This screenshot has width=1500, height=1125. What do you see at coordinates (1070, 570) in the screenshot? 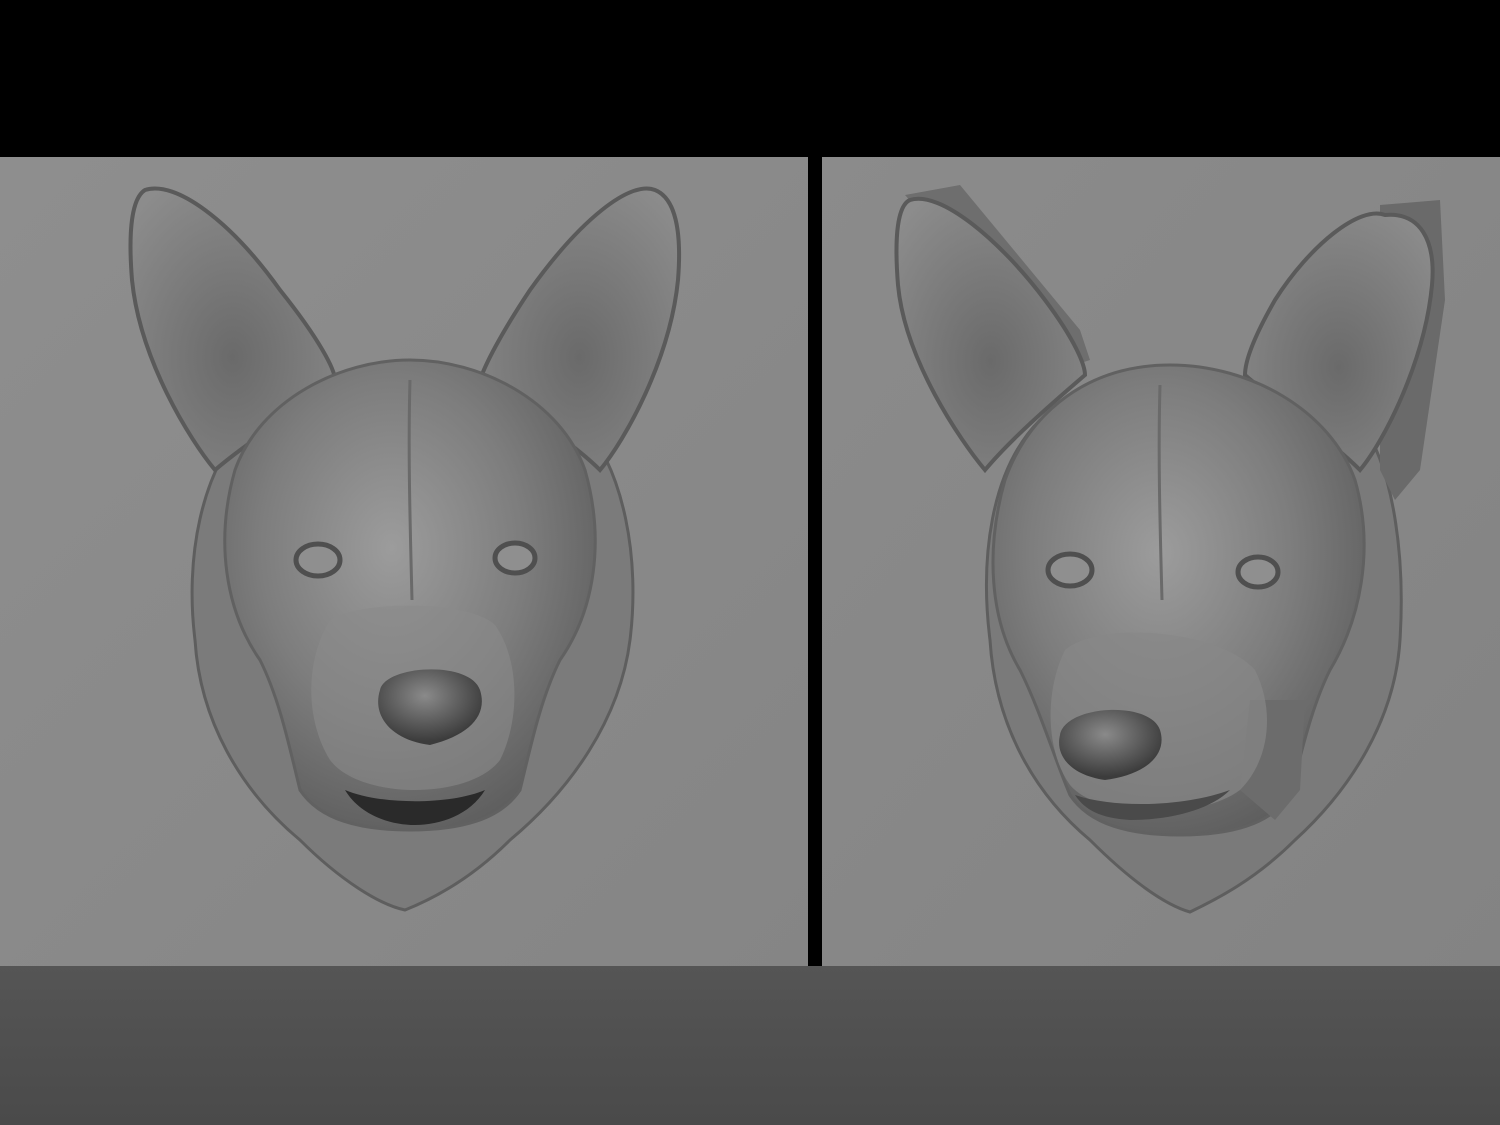
I see `right-eye-left` at bounding box center [1070, 570].